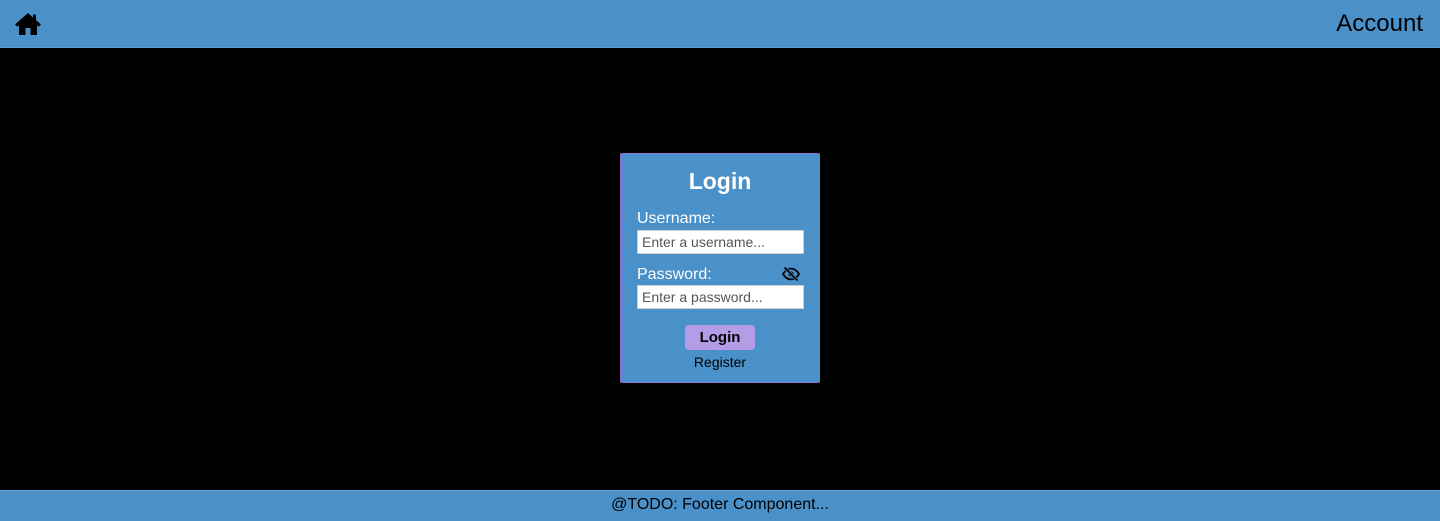  I want to click on account-link: Account, so click(1379, 24).